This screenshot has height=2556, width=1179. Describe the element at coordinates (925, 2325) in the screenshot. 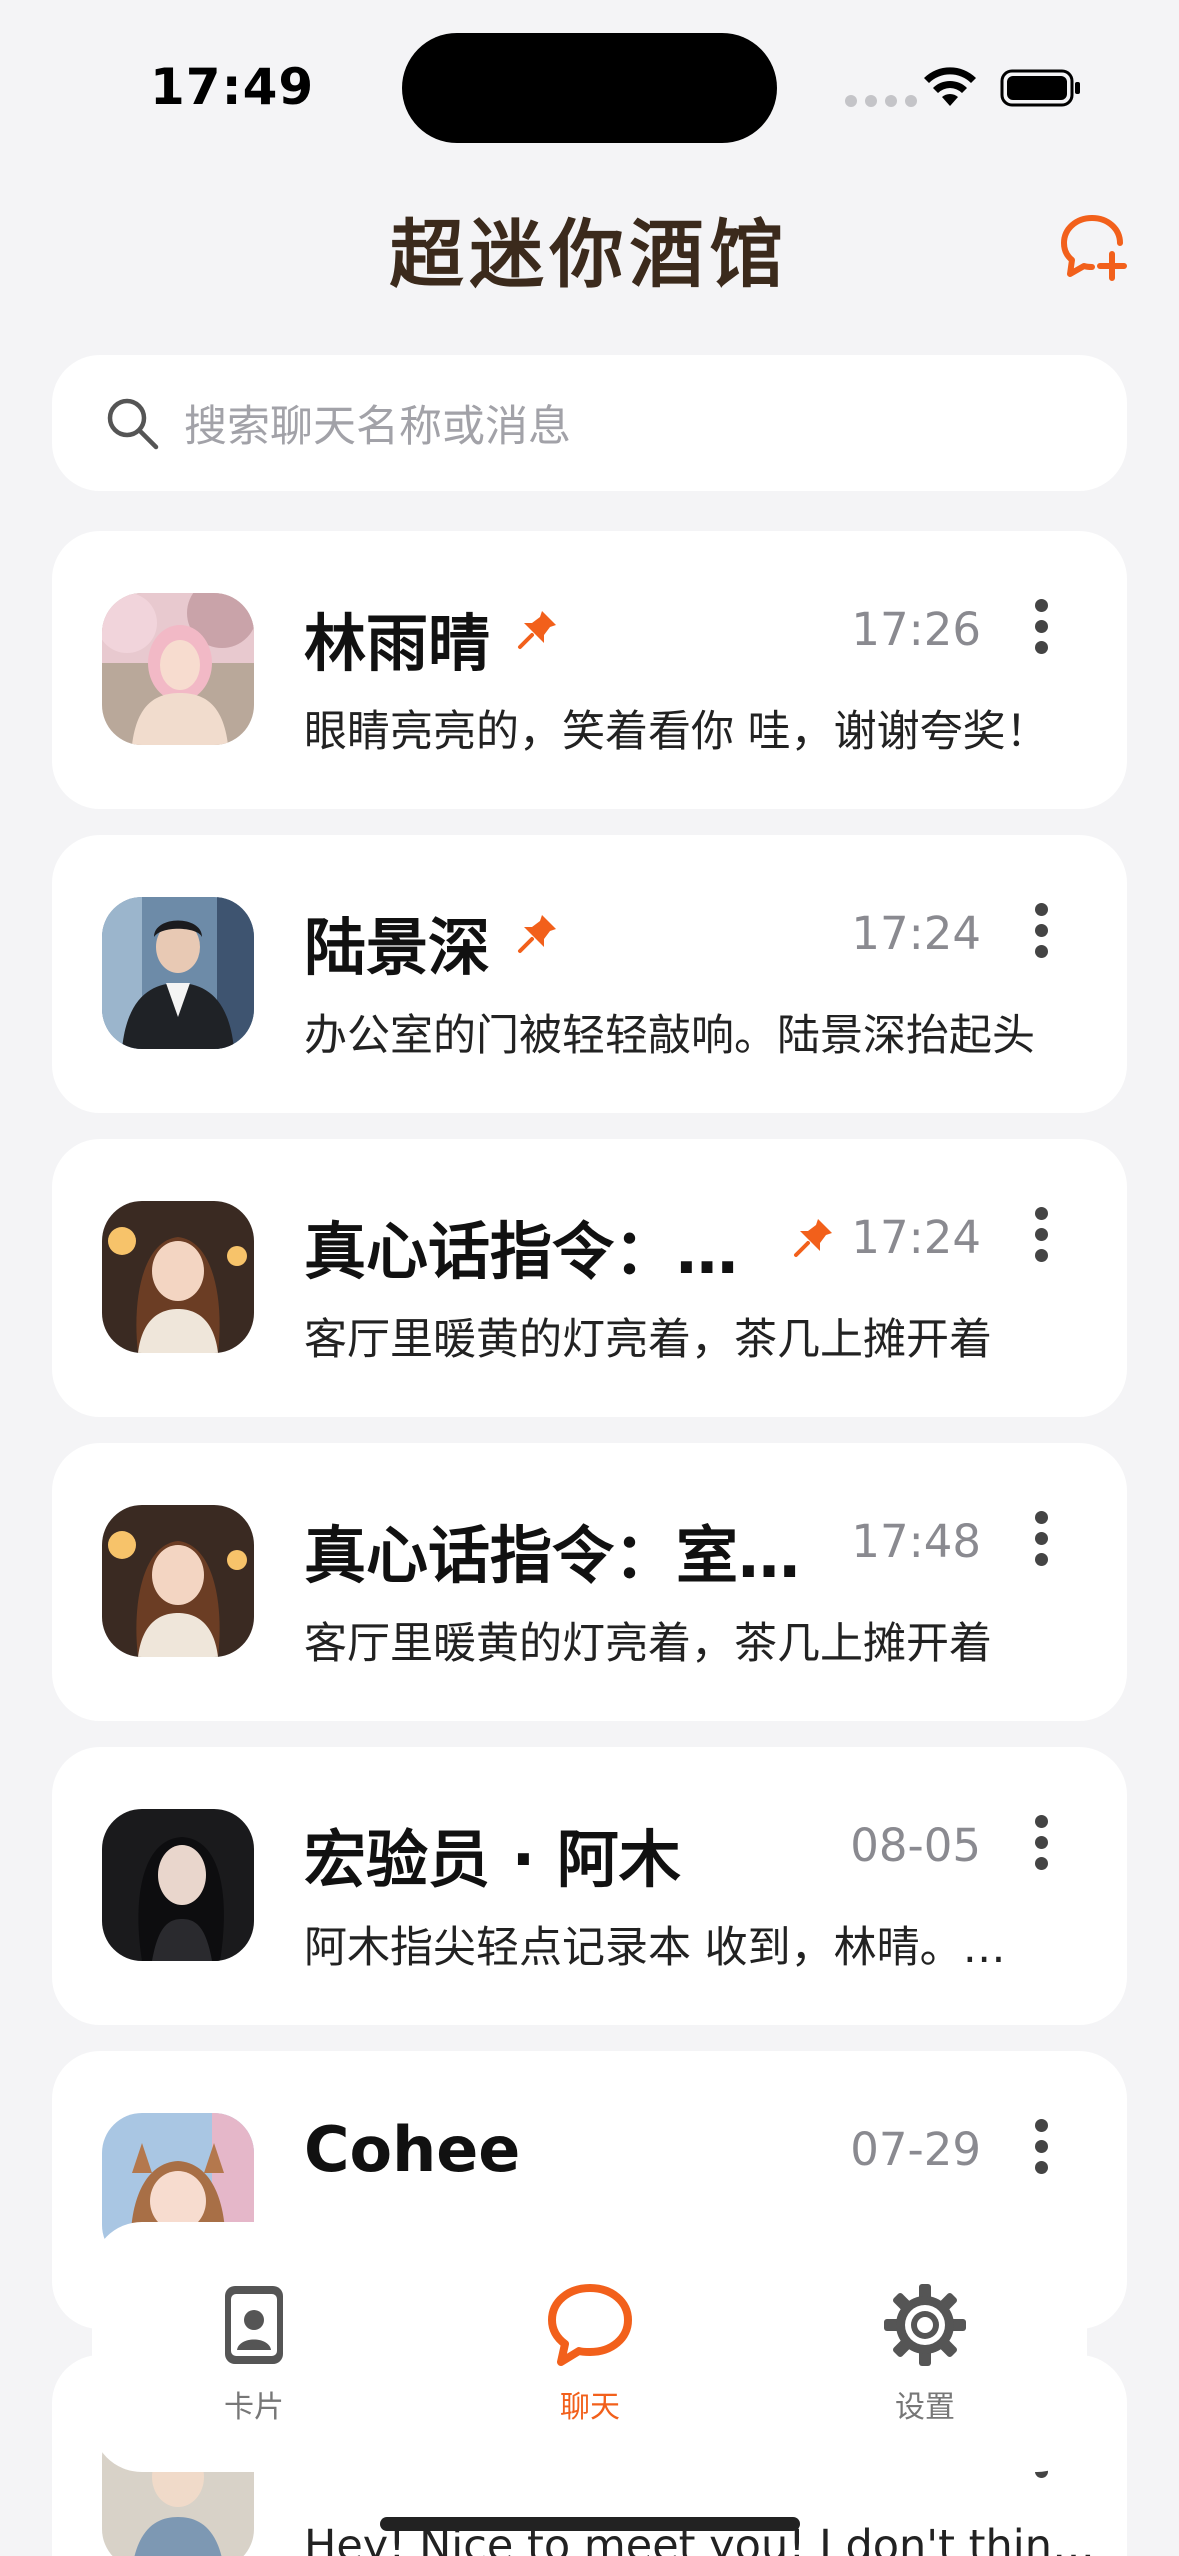

I see `gear-icon` at that location.